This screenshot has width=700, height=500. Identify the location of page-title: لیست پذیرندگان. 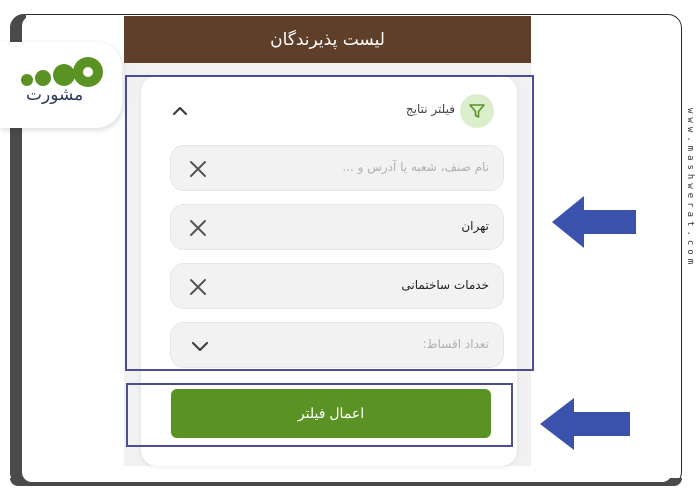
(327, 39).